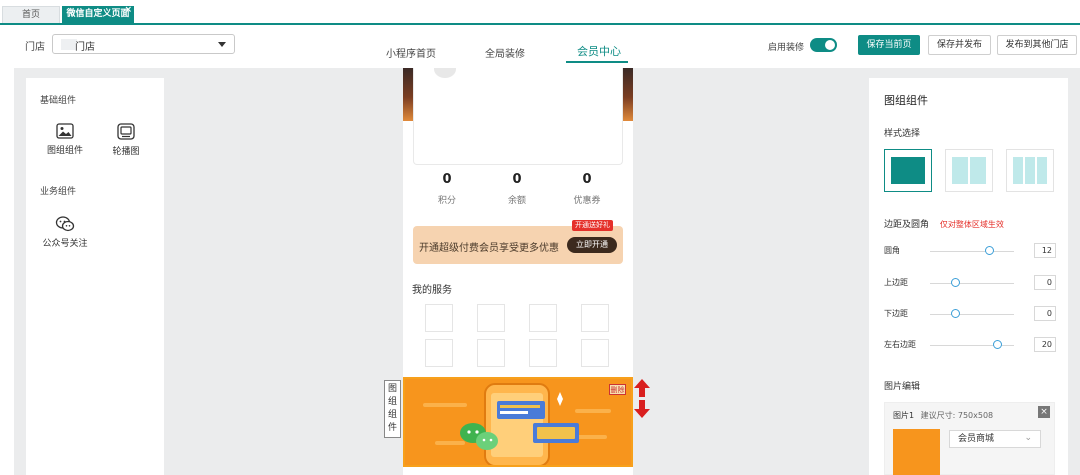 This screenshot has height=475, width=1080. I want to click on side-tag-char: 图, so click(392, 389).